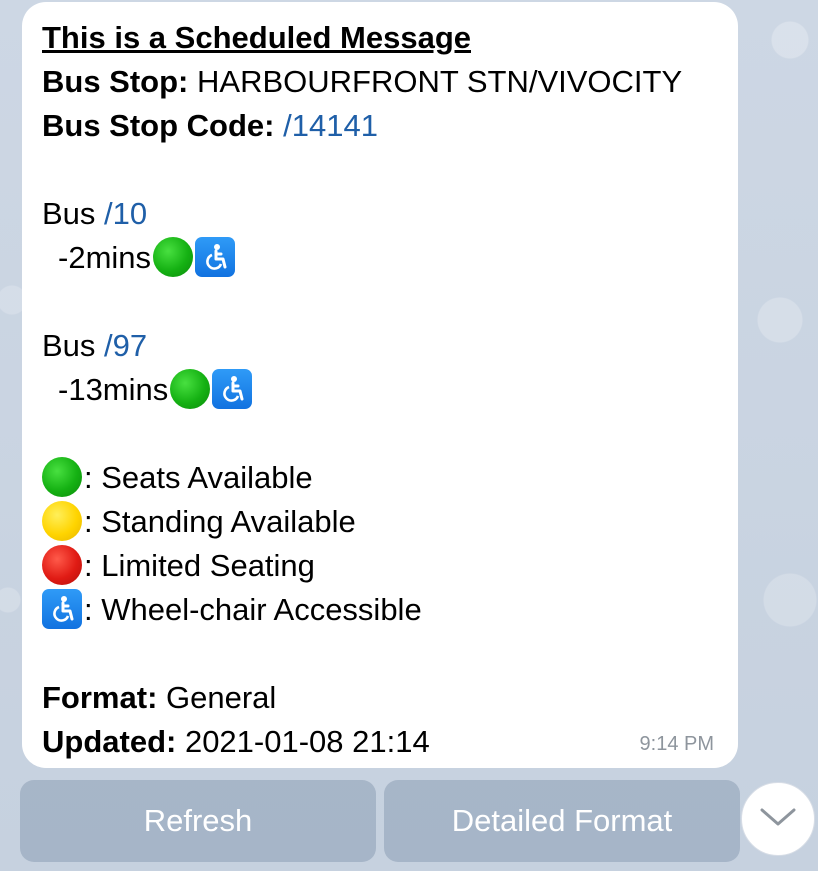 This screenshot has width=818, height=871. I want to click on legend-text: : Limited Seating, so click(199, 565).